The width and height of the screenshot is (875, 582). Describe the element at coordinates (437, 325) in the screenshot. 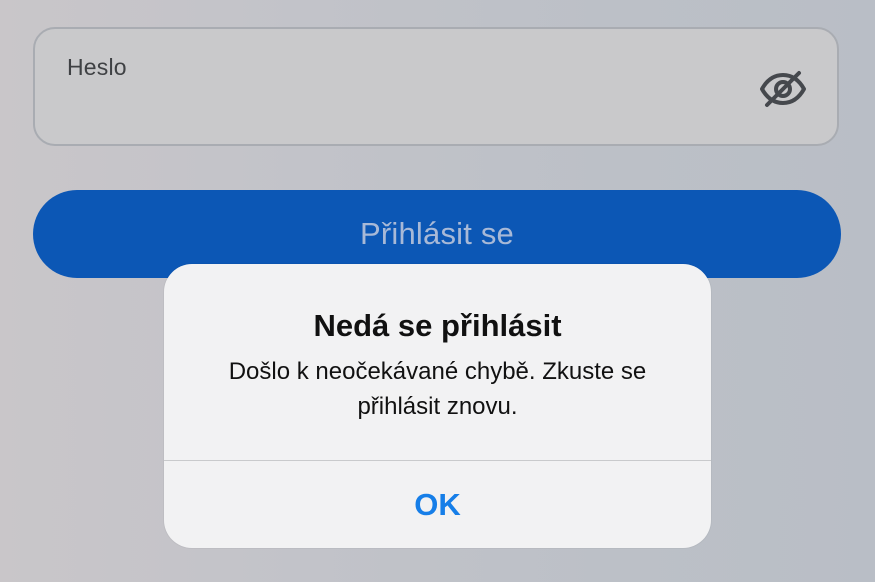

I see `dialog-title: Nedá se přihlásit` at that location.